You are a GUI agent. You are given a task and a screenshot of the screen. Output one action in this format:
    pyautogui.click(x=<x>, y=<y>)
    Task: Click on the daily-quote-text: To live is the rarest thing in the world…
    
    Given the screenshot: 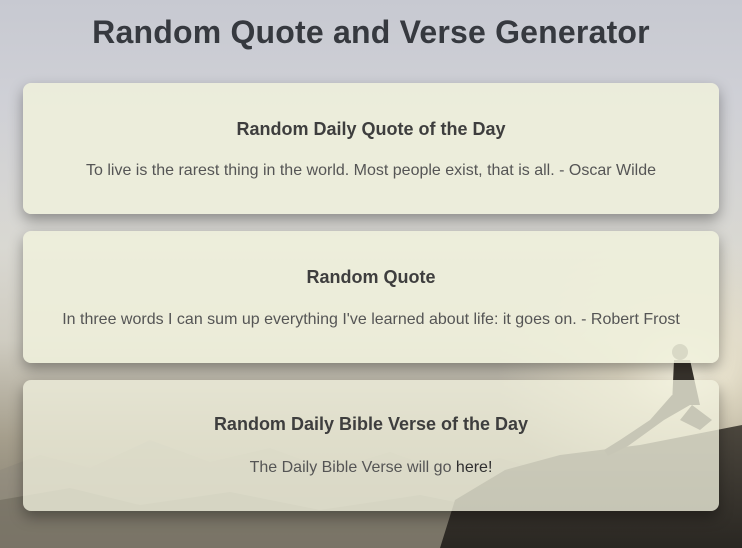 What is the action you would take?
    pyautogui.click(x=370, y=170)
    